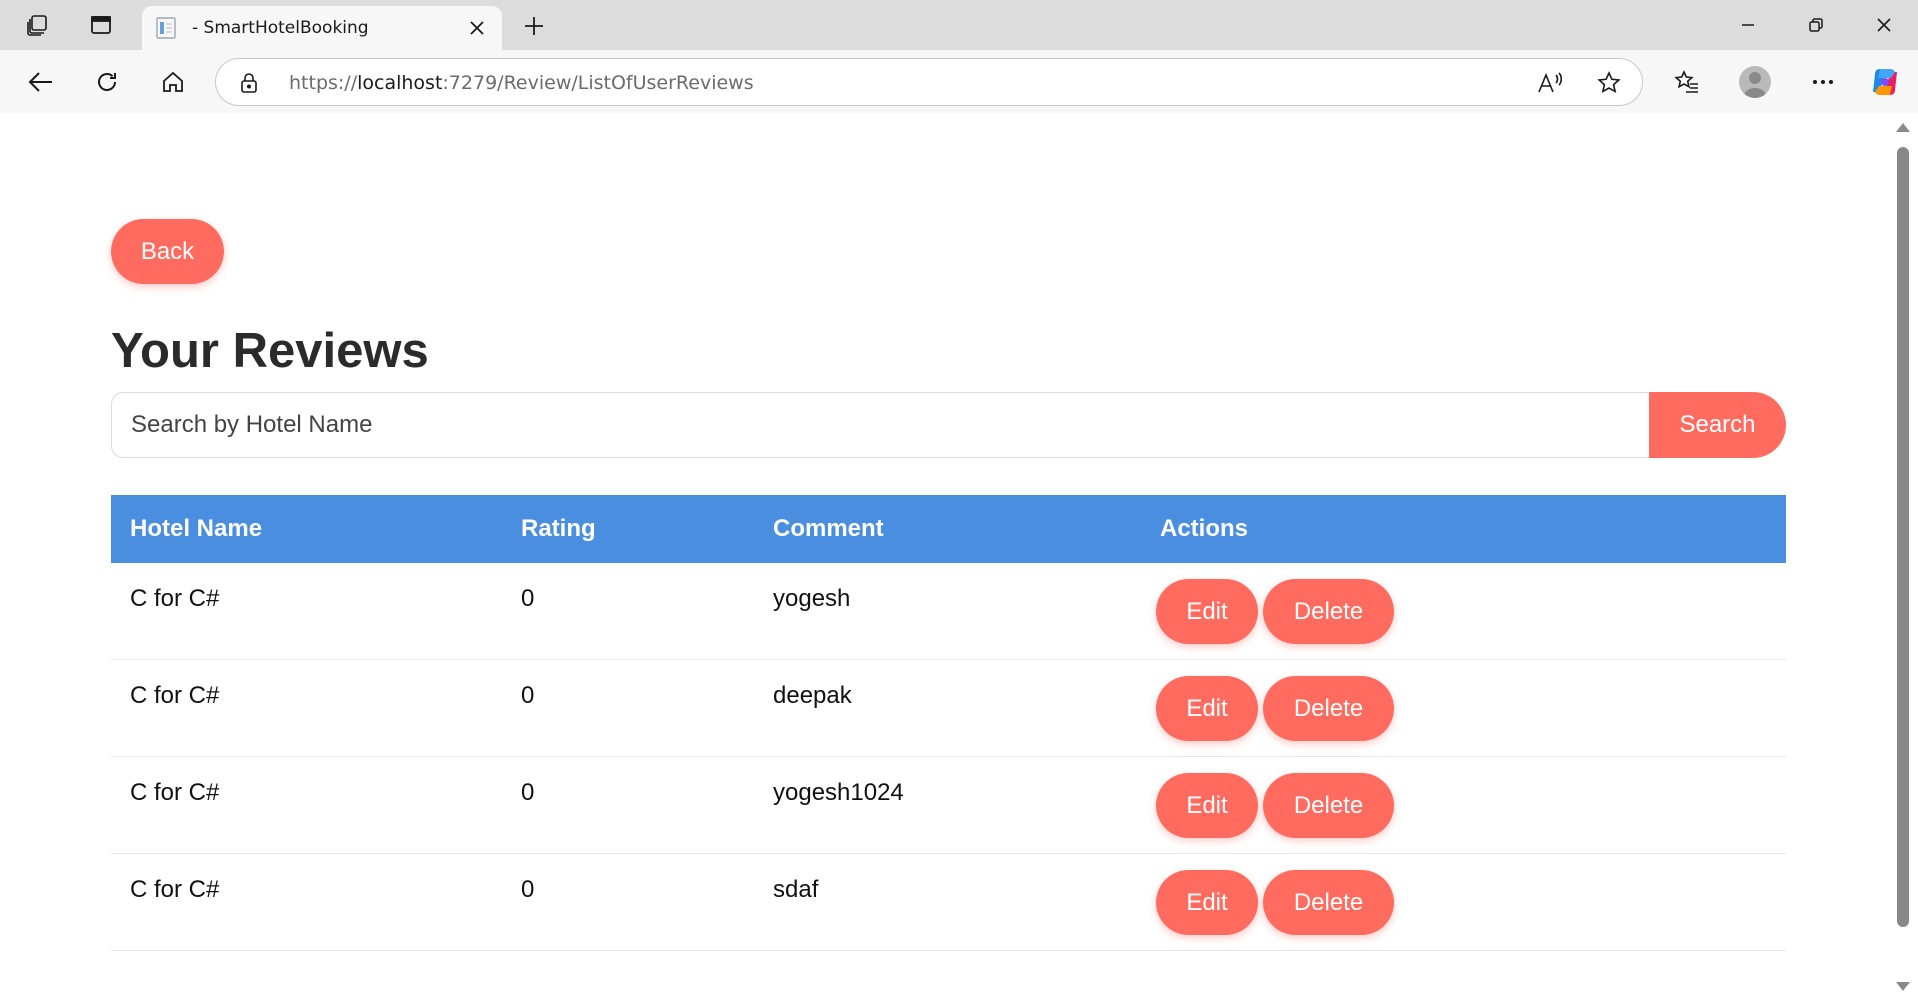 Image resolution: width=1918 pixels, height=1008 pixels. I want to click on browser-tab-active: - SmartHotelBooking, so click(322, 28).